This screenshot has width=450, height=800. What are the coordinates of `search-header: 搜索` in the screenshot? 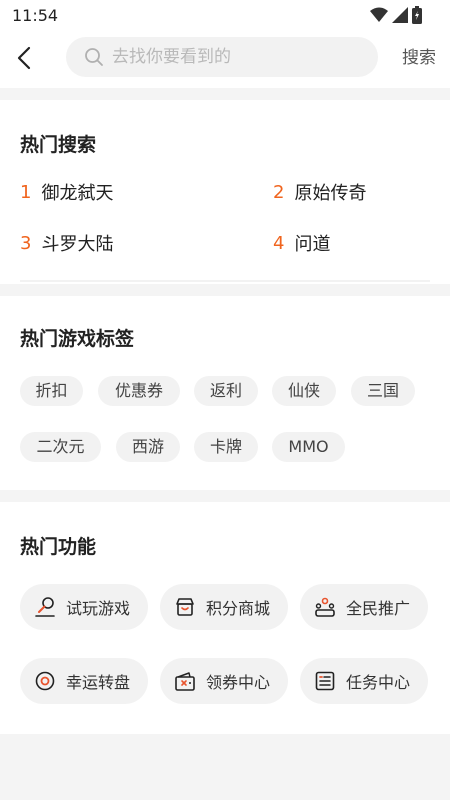 It's located at (225, 59).